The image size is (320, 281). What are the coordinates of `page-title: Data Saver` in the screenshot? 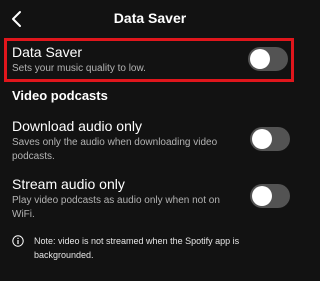 It's located at (150, 18).